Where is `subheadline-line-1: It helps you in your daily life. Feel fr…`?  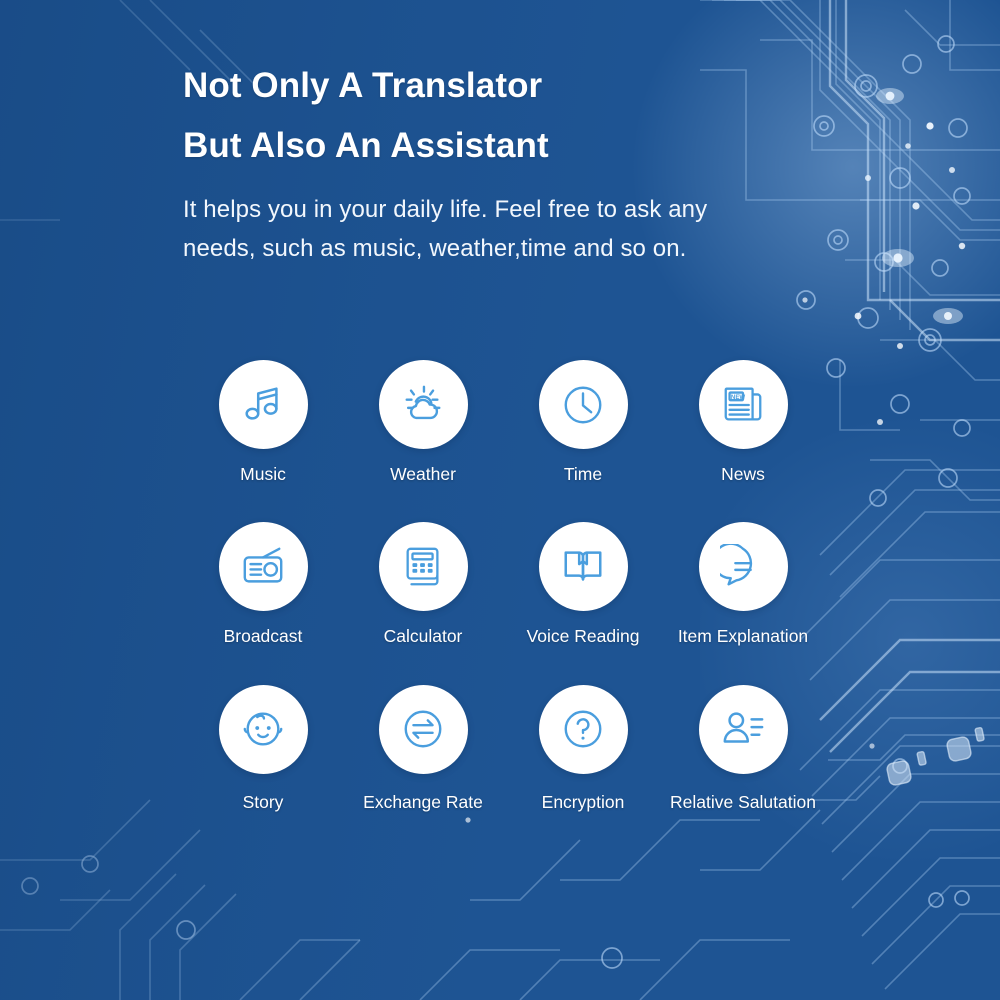
subheadline-line-1: It helps you in your daily life. Feel fr… is located at coordinates (445, 209).